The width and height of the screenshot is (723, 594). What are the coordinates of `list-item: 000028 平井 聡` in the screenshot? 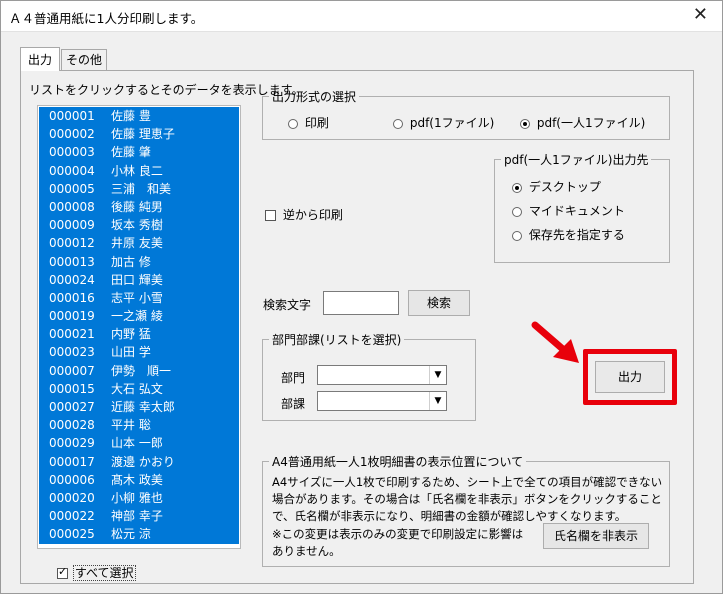 It's located at (139, 425).